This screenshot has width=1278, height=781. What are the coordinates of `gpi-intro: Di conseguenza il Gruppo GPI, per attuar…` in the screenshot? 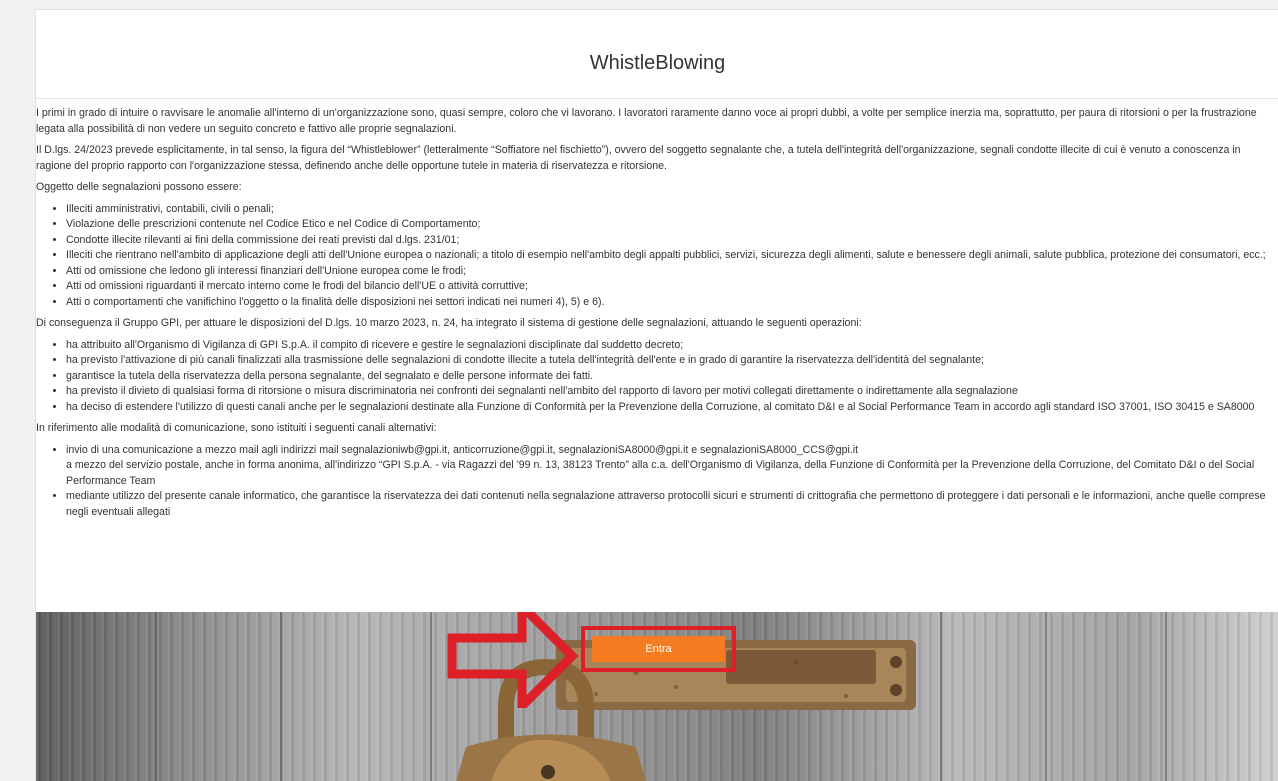 It's located at (449, 323).